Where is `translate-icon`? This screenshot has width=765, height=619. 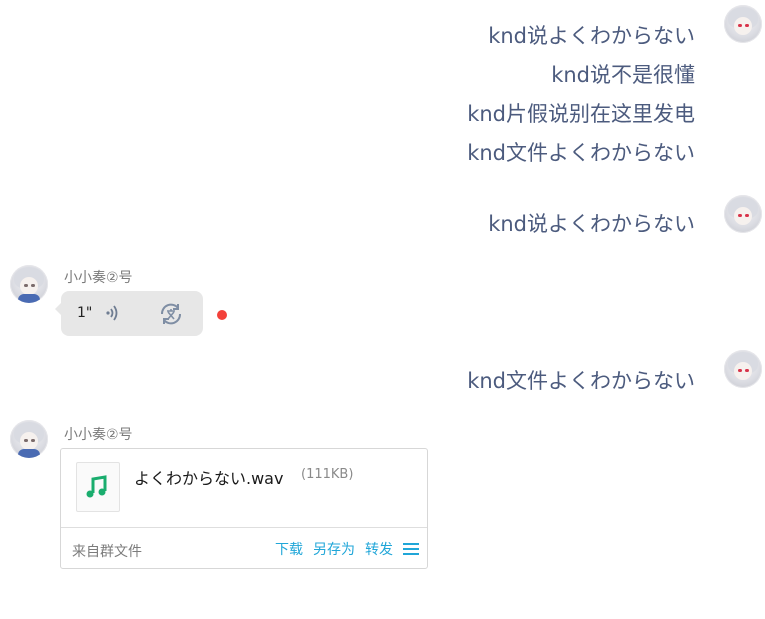 translate-icon is located at coordinates (171, 314).